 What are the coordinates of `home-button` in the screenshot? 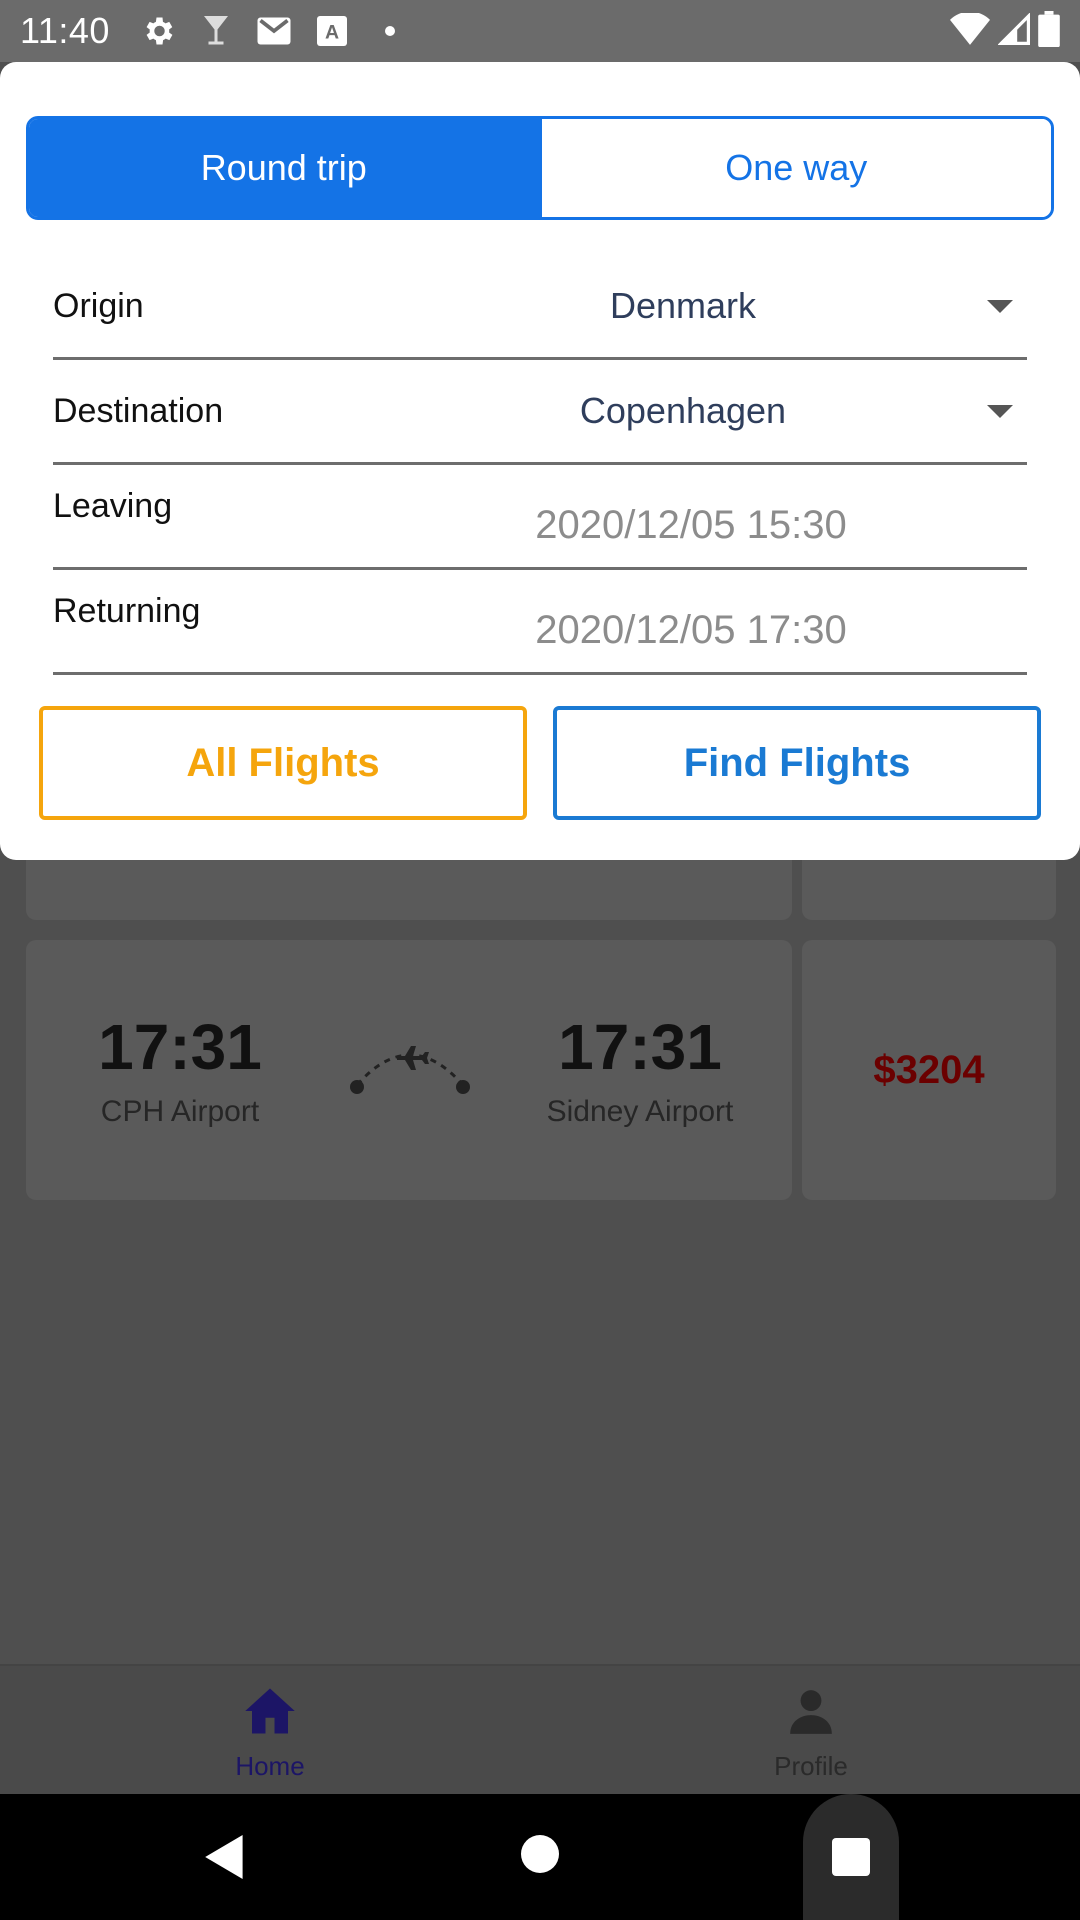 It's located at (540, 1854).